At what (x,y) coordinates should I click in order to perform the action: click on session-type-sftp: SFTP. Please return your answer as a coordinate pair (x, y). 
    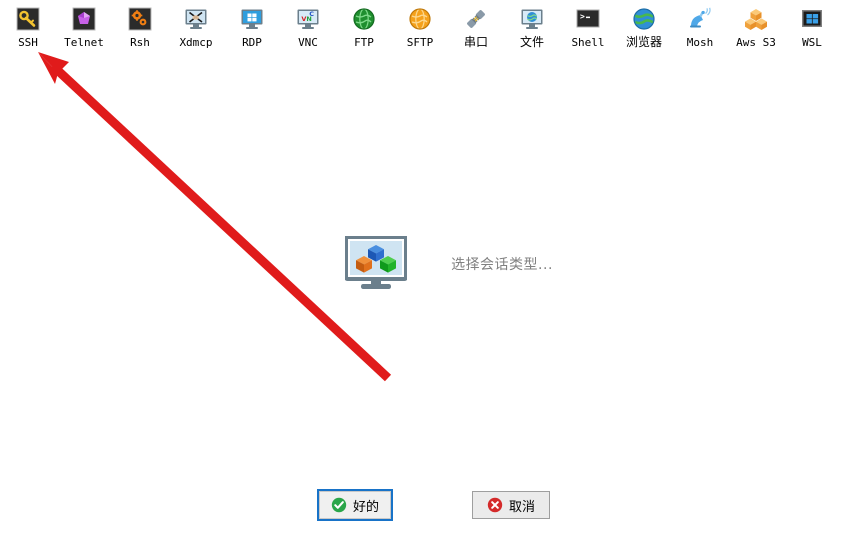
    Looking at the image, I should click on (420, 27).